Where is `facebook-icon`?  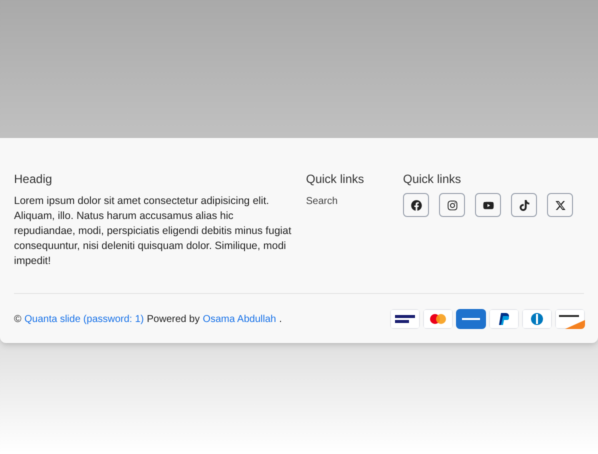 facebook-icon is located at coordinates (416, 205).